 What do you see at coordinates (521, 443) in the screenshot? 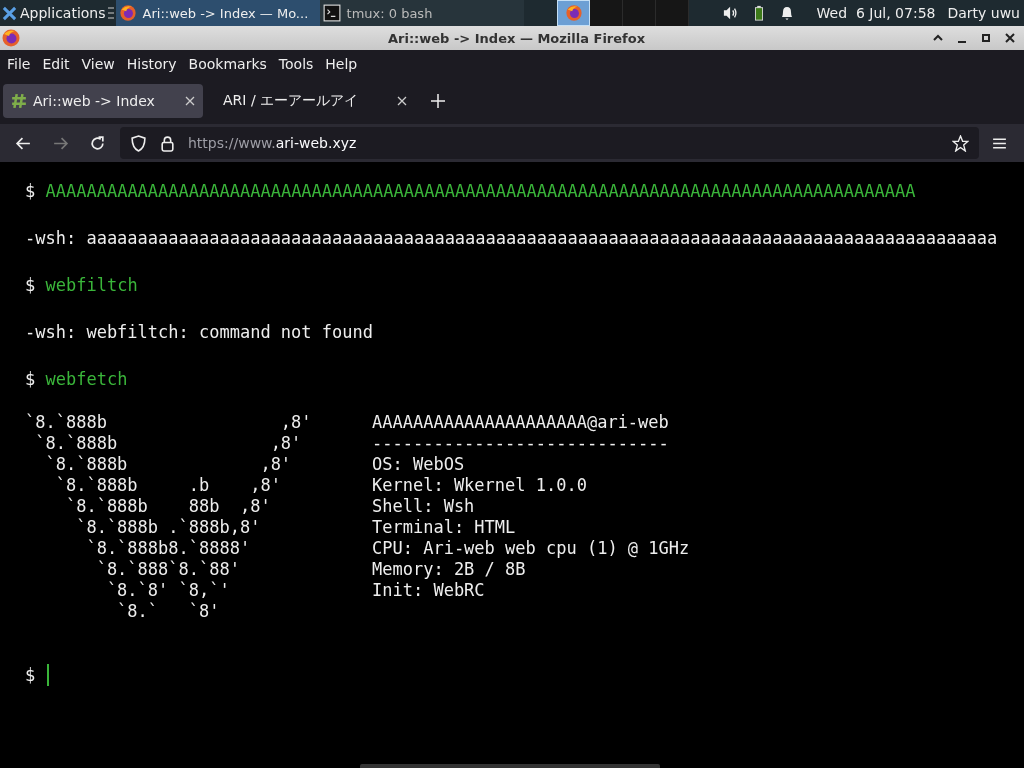
I see `system-info-line: -----------------------------` at bounding box center [521, 443].